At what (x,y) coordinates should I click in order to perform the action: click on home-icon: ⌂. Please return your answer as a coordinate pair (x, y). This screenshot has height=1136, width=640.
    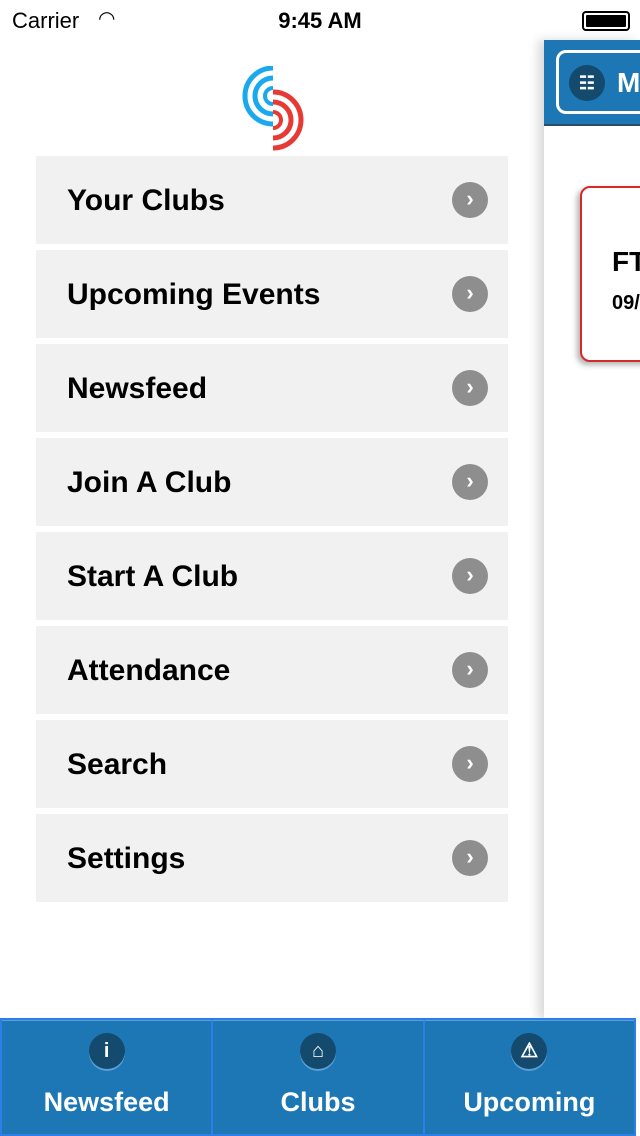
    Looking at the image, I should click on (317, 1051).